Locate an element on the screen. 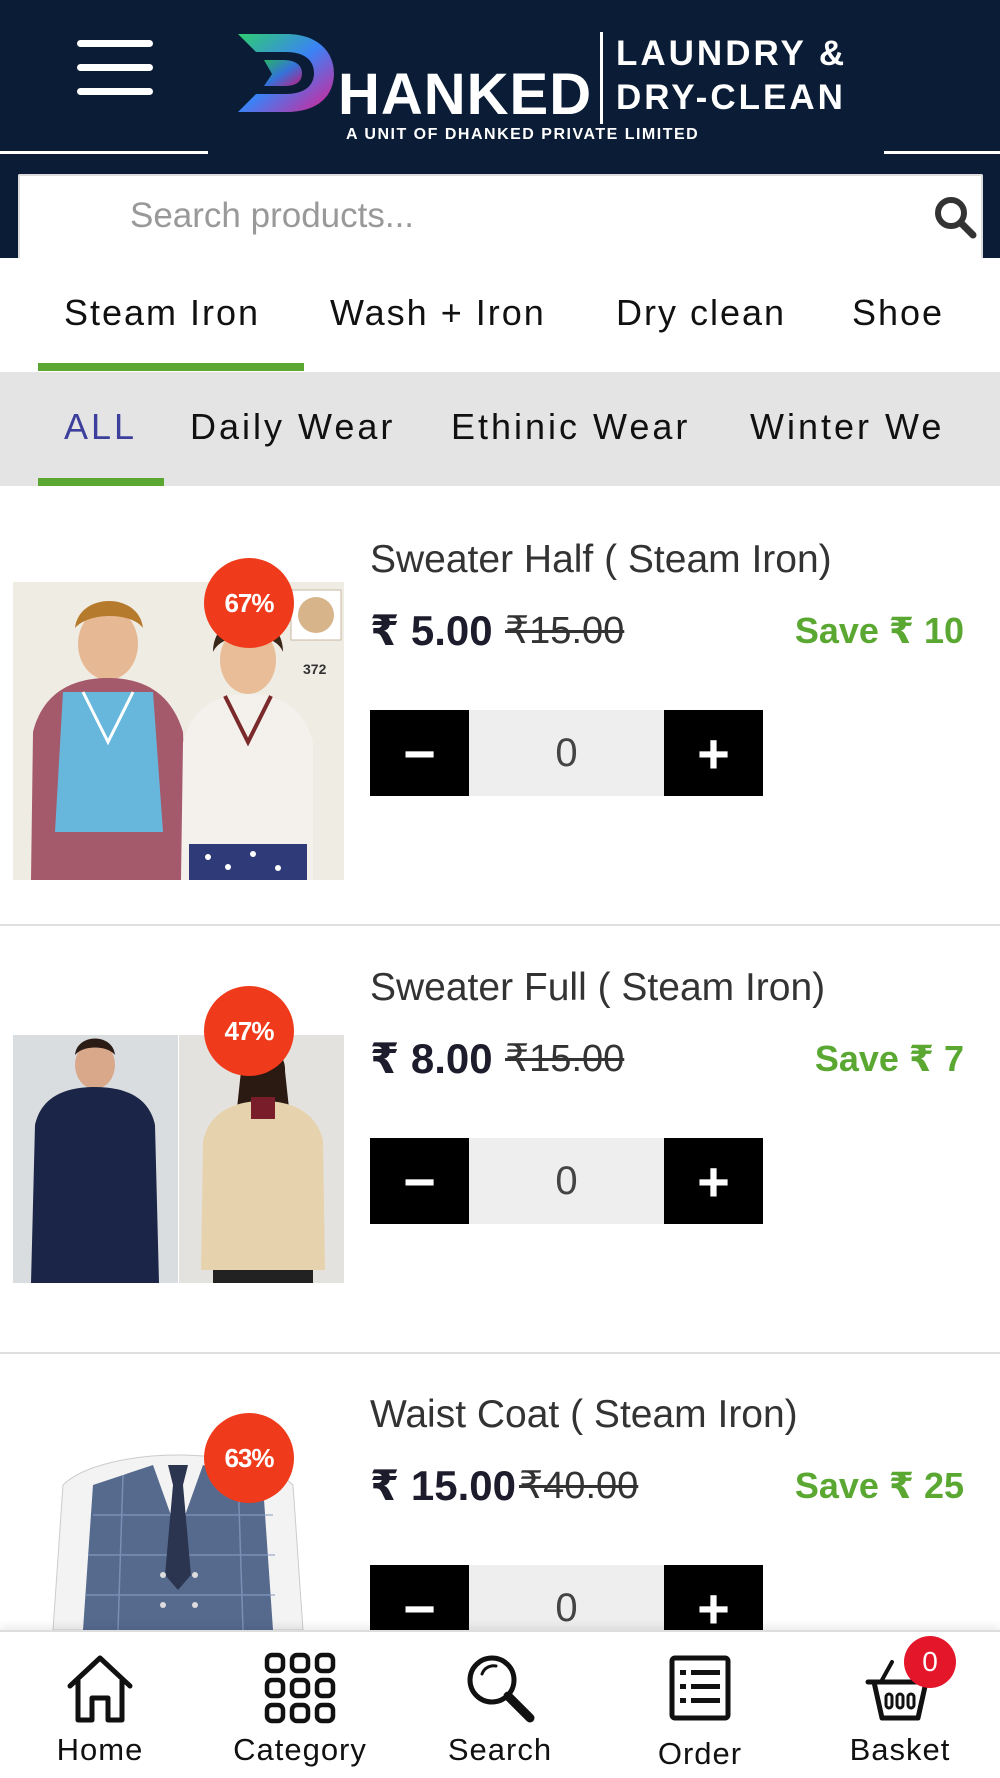 This screenshot has width=1000, height=1778. category-tab-winter-wear: Winter We is located at coordinates (847, 427).